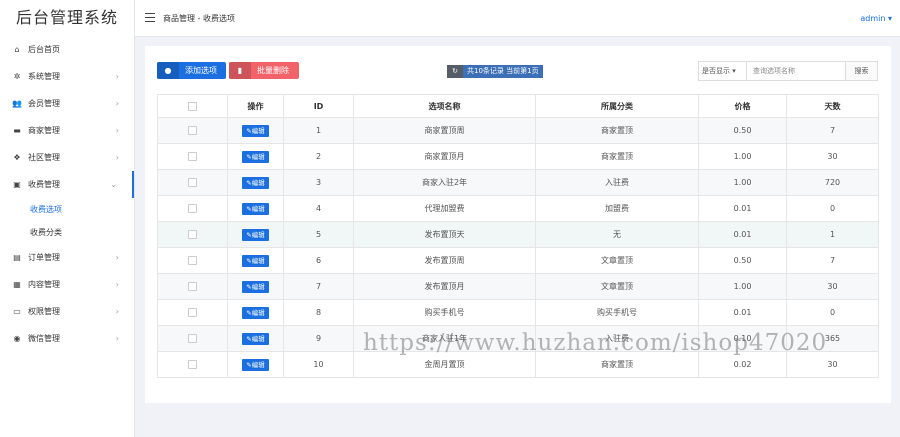 The width and height of the screenshot is (900, 437). I want to click on sidebar-item-items-2: 👥 会员管理 ›, so click(67, 103).